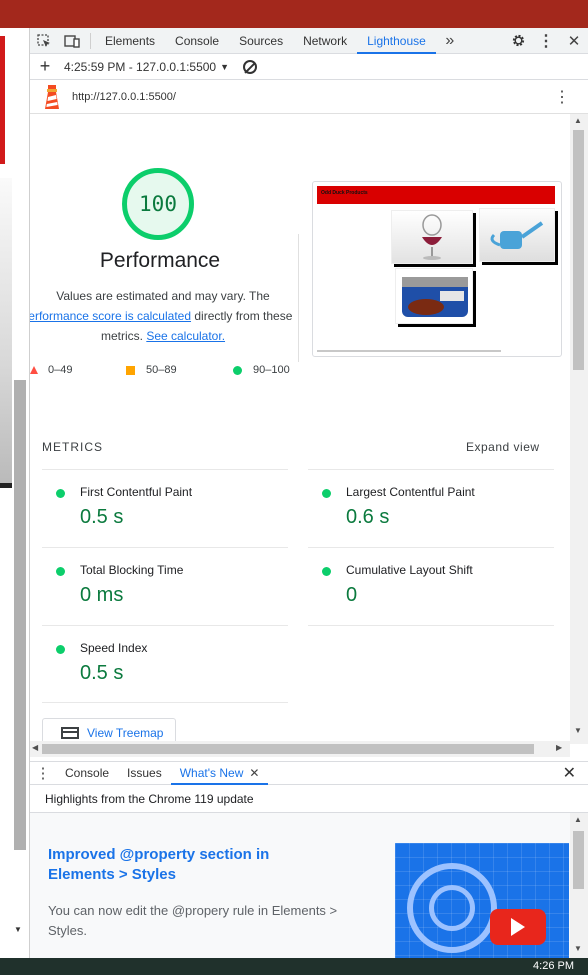 Image resolution: width=588 pixels, height=975 pixels. I want to click on legend-pass: 90–100, so click(261, 370).